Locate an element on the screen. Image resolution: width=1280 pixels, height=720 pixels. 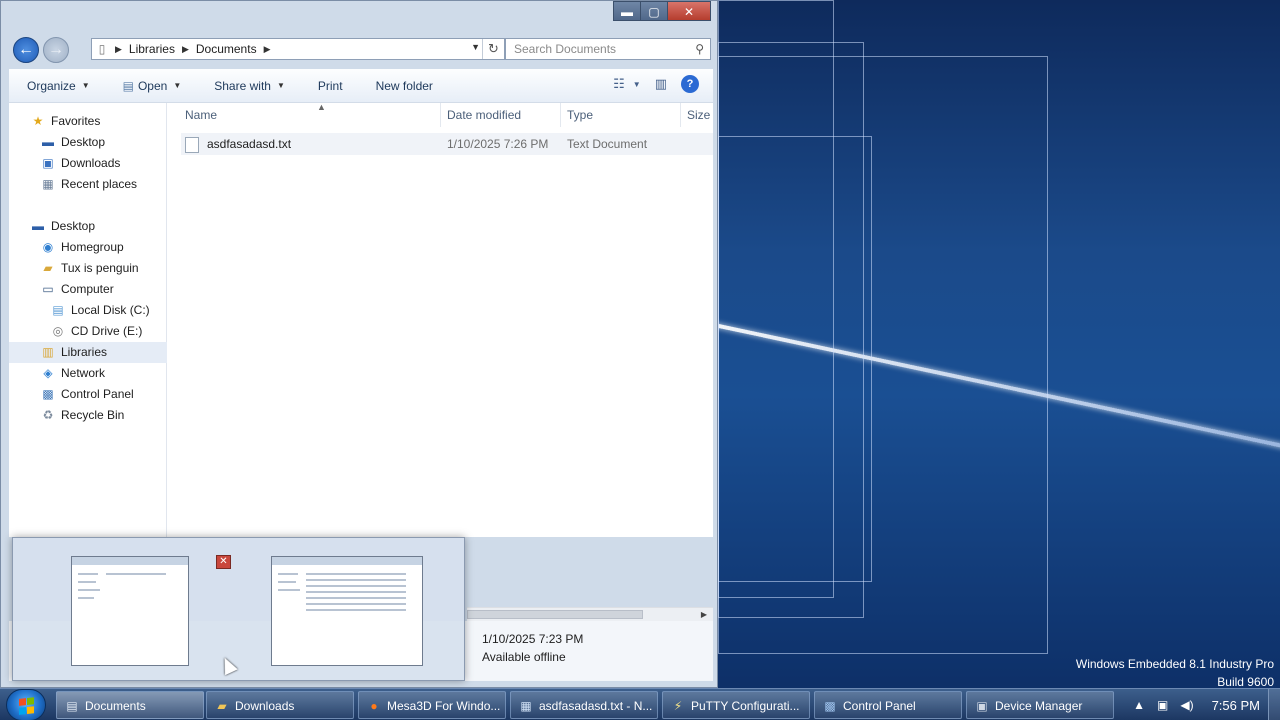
tree-item-downloads: ▣ Downloads is located at coordinates (102, 163).